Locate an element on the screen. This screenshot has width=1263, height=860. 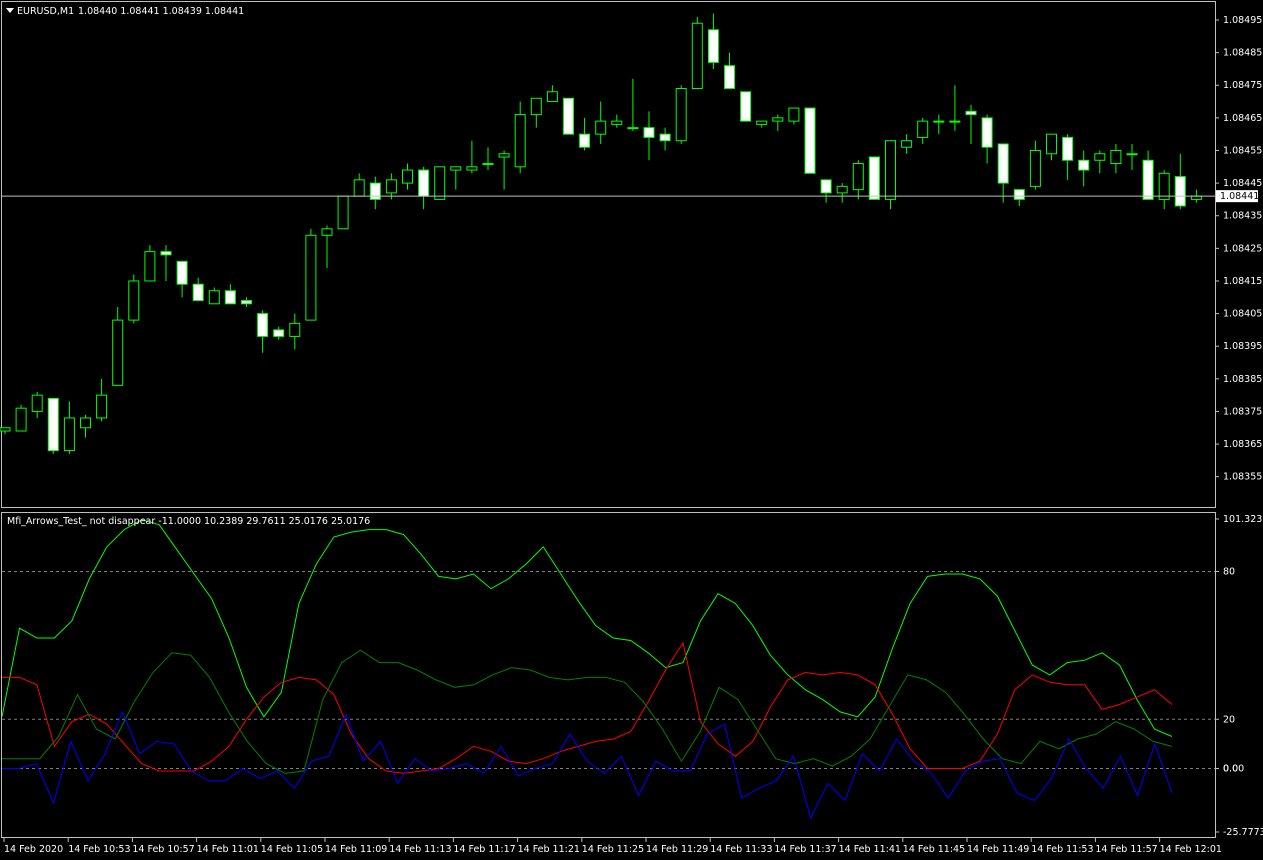
time-tick-label: 14 Feb 11:13 is located at coordinates (420, 849).